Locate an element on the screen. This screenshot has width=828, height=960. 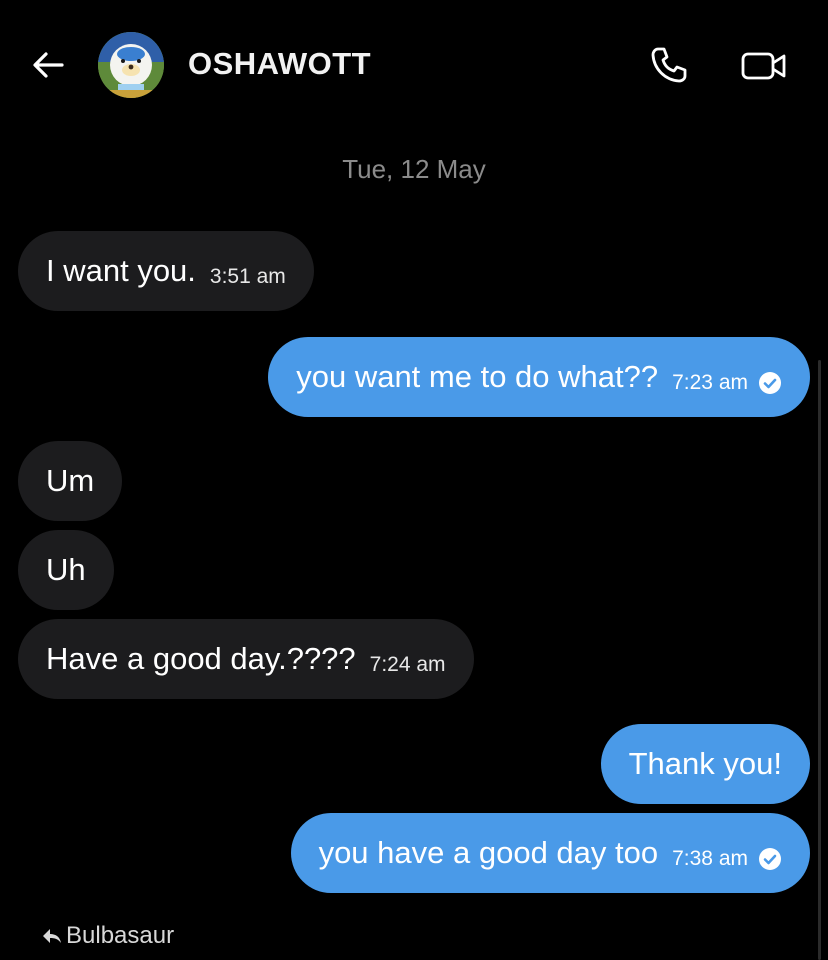
incoming-message: Uh is located at coordinates (66, 570).